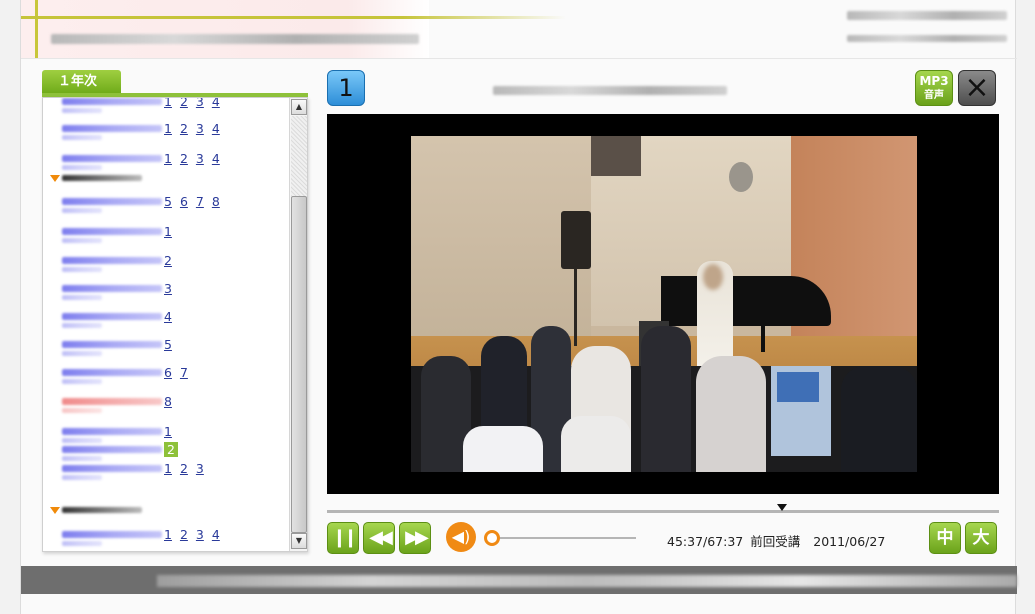 This screenshot has width=1035, height=614. I want to click on speaker-icon: ◀), so click(461, 537).